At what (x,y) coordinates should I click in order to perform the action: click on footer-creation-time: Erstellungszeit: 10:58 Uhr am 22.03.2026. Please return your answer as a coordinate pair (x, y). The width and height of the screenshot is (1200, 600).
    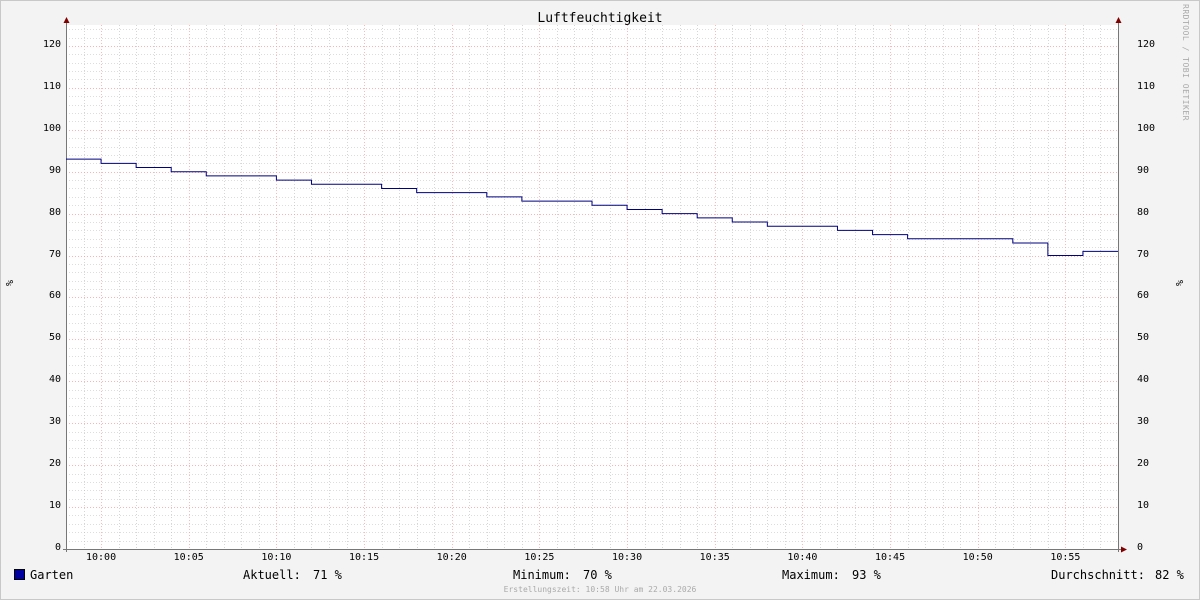
    Looking at the image, I should click on (600, 589).